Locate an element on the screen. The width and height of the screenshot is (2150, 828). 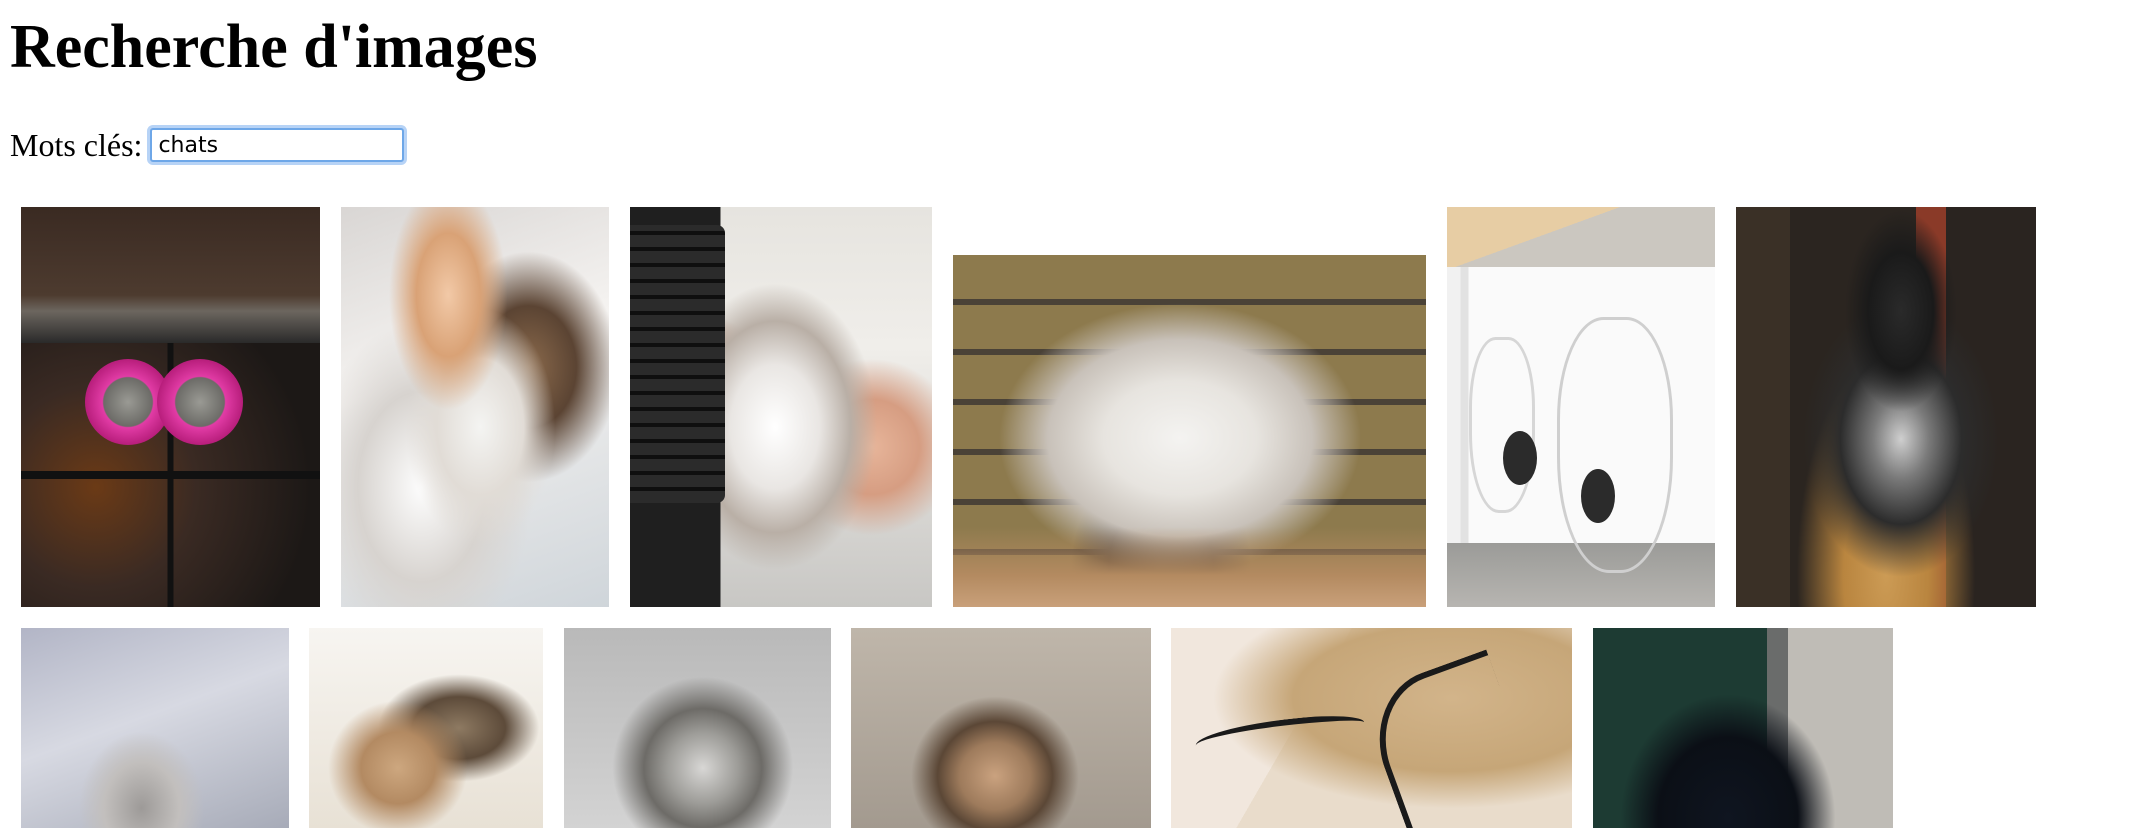
cat-door-hole-large is located at coordinates (1598, 496).